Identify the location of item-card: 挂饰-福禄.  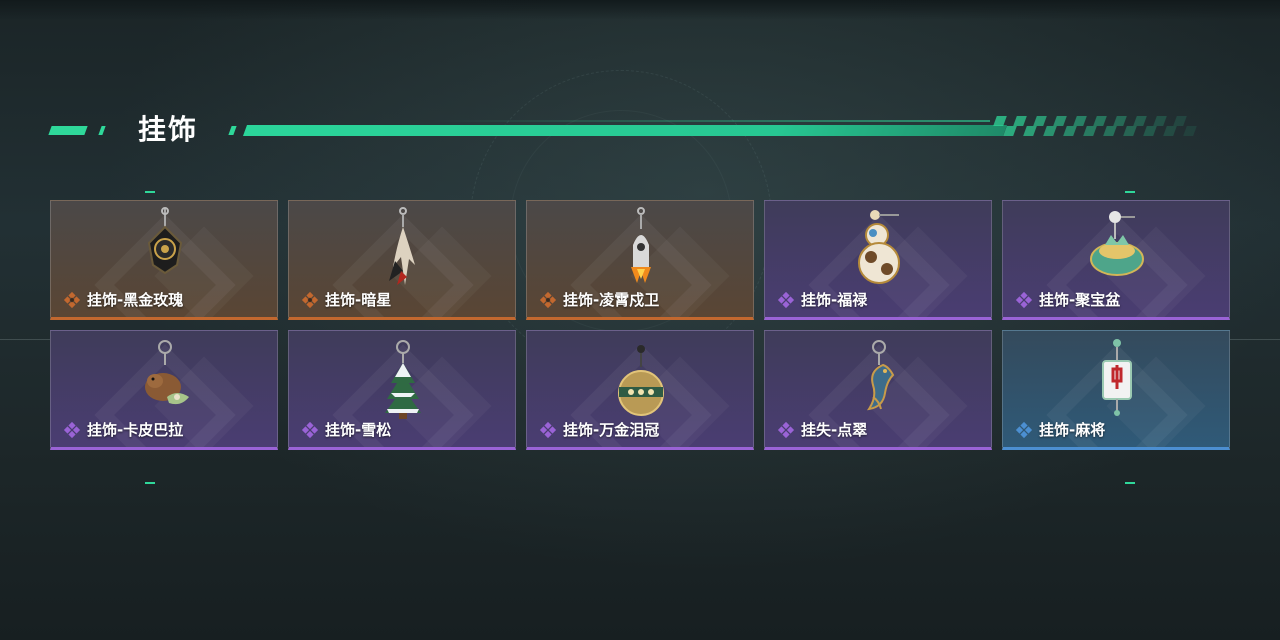
(878, 260).